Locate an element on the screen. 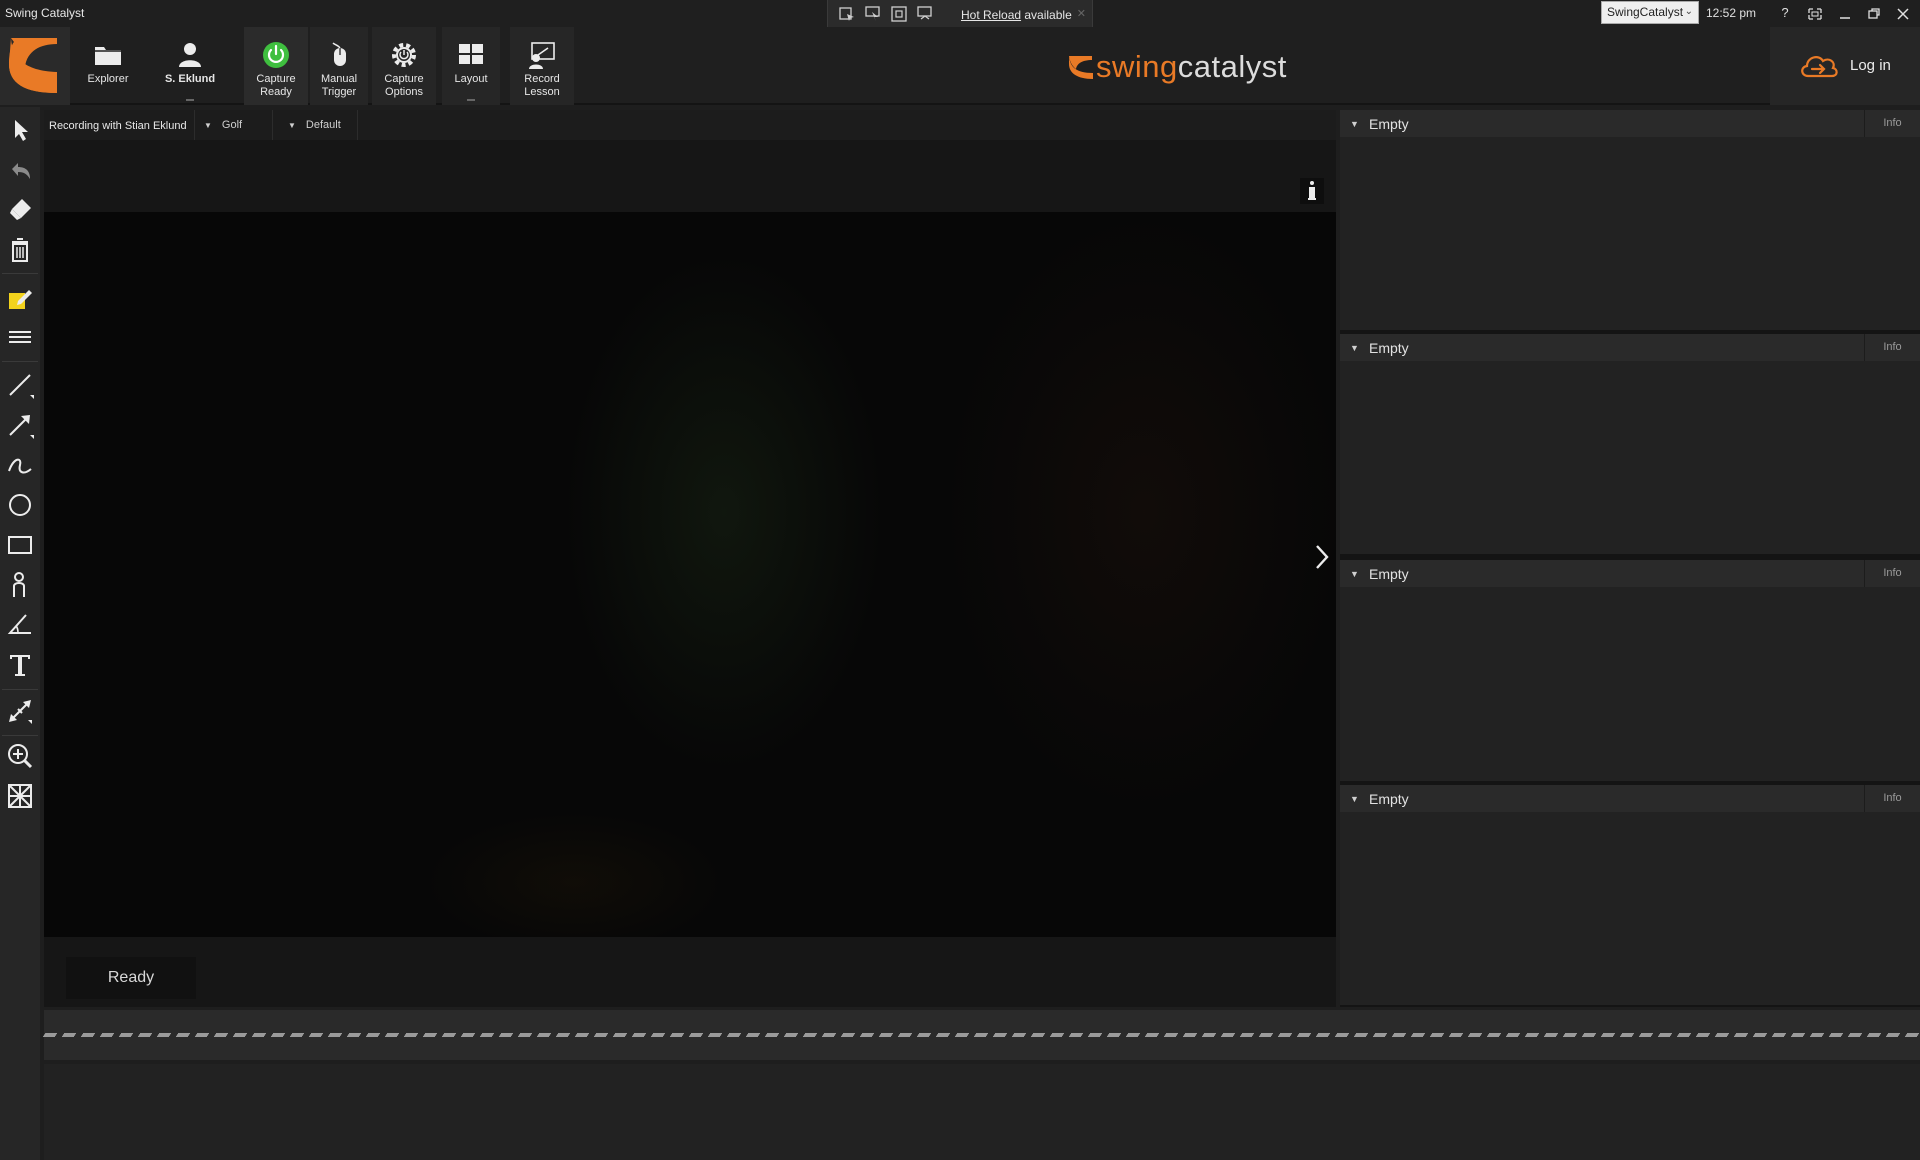  sport-dropdown: ▼ Golf is located at coordinates (223, 125).